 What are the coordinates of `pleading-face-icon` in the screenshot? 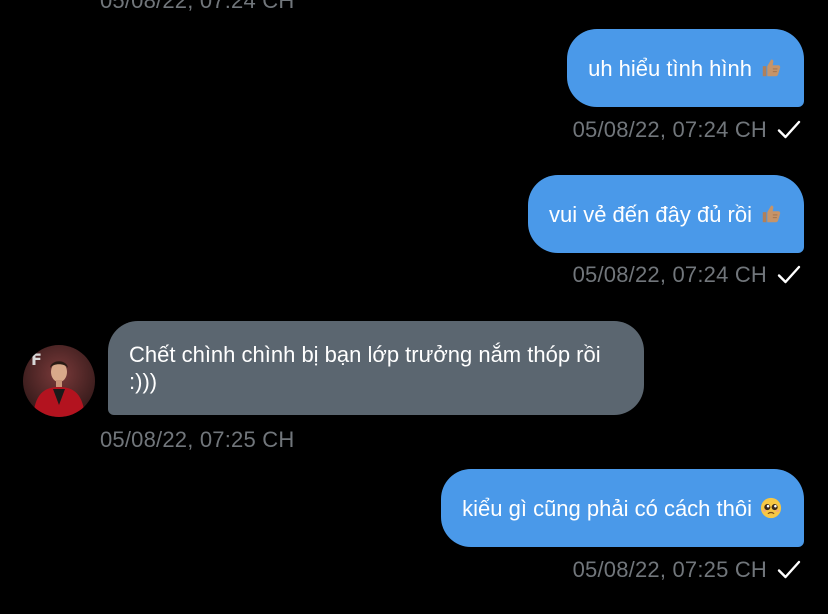 It's located at (771, 508).